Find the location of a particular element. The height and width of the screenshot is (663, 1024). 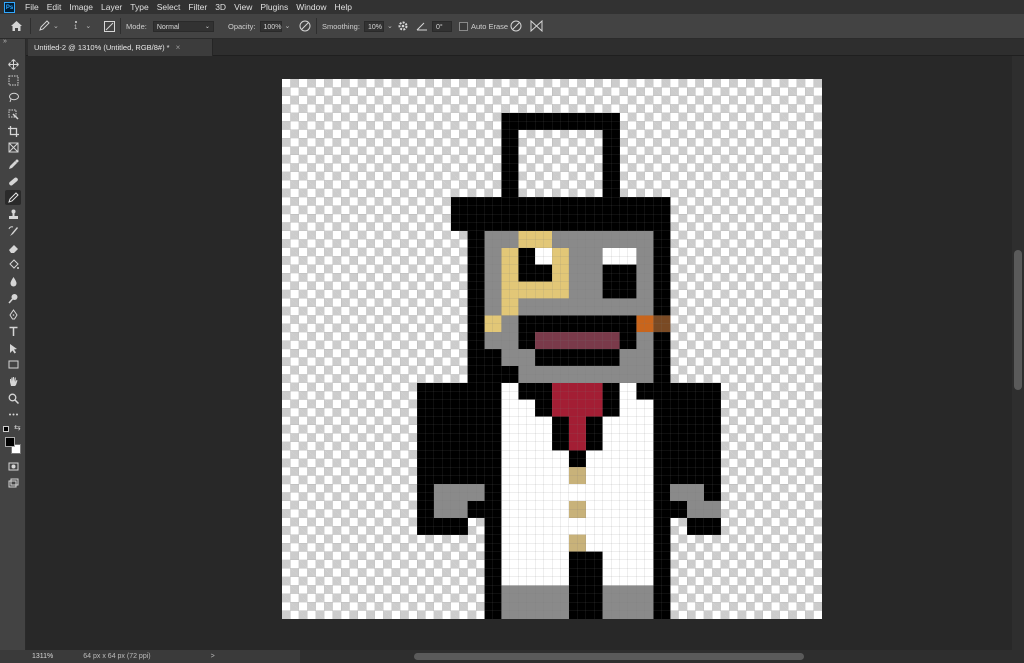

smoothing-value: 10% is located at coordinates (374, 27).